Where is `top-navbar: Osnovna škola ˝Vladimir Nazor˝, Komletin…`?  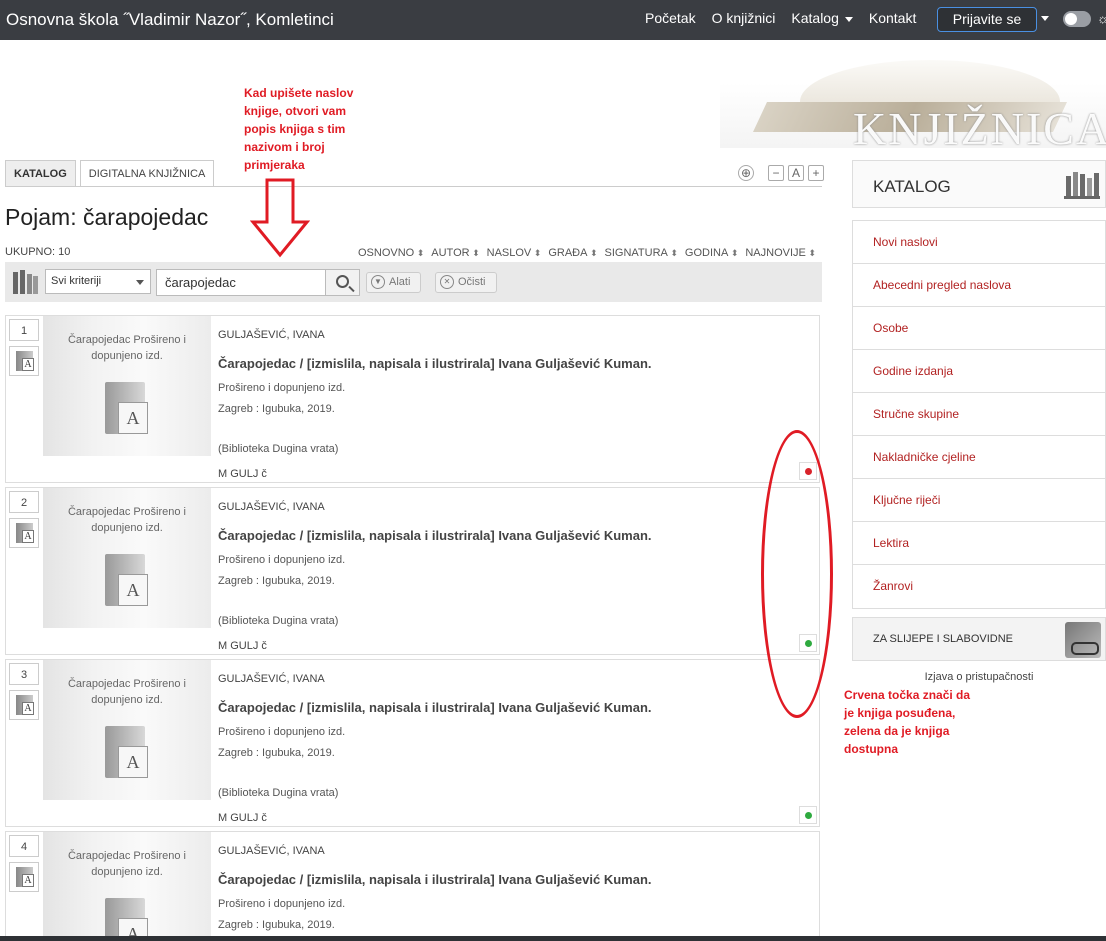 top-navbar: Osnovna škola ˝Vladimir Nazor˝, Komletin… is located at coordinates (553, 20).